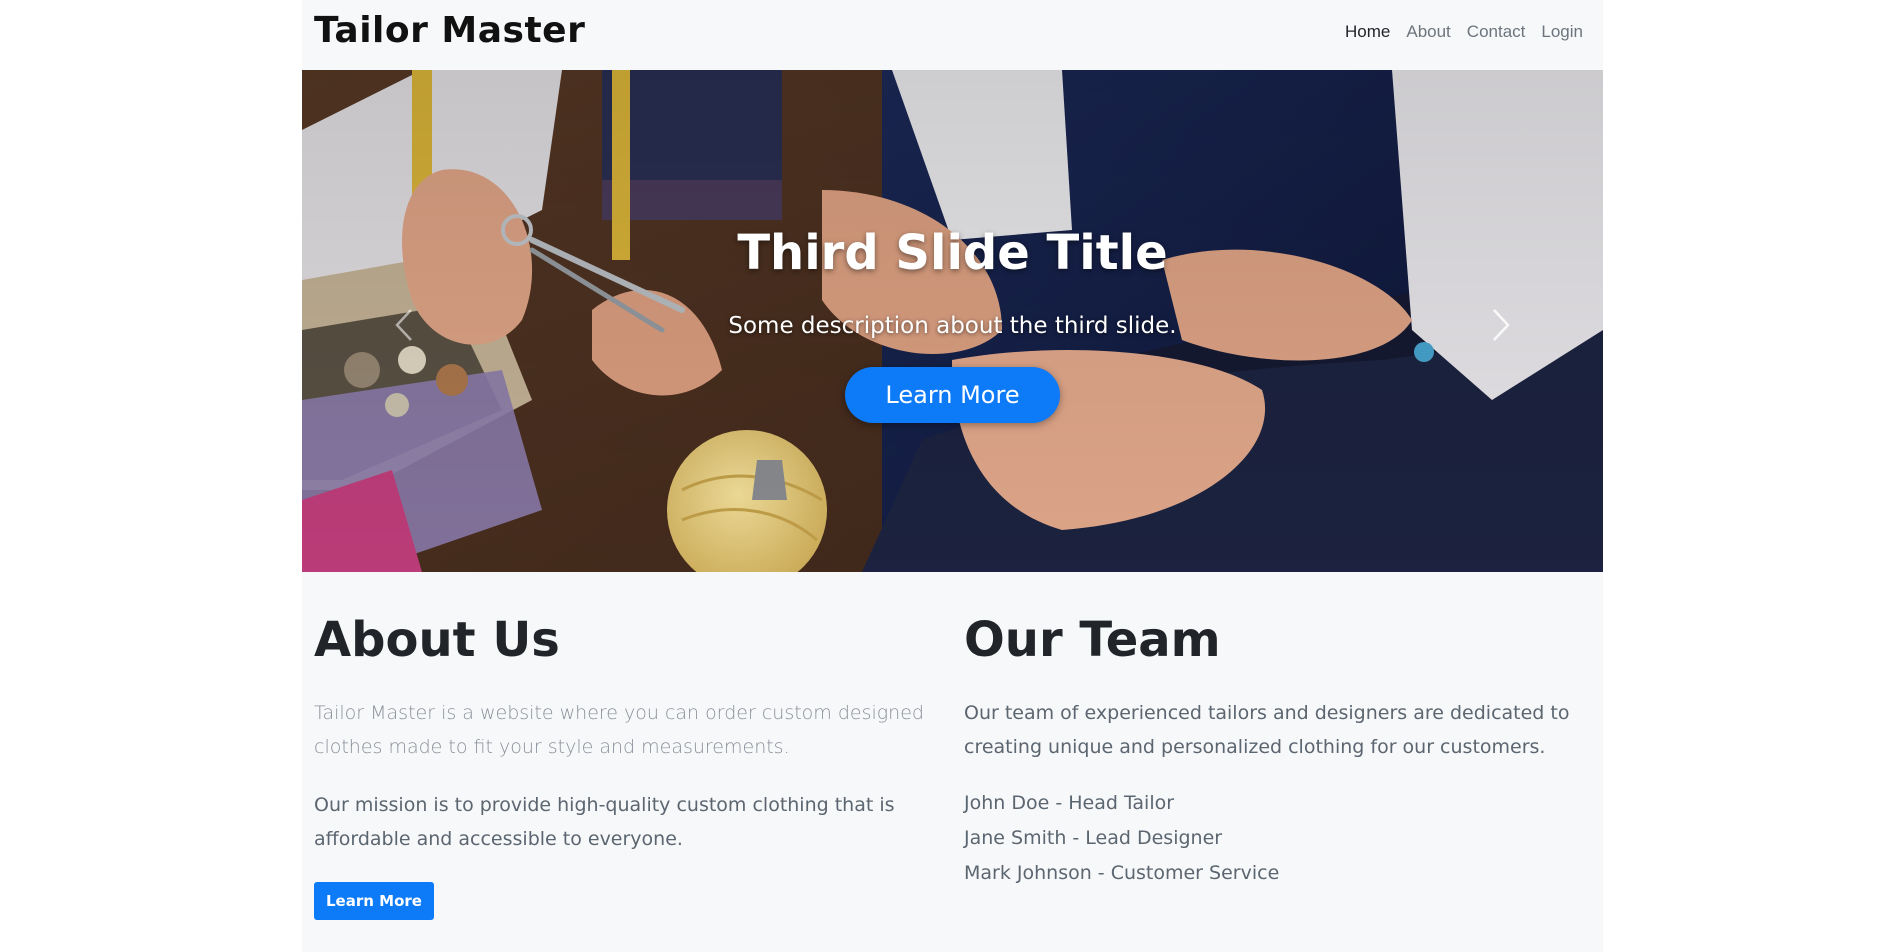 The width and height of the screenshot is (1890, 952). What do you see at coordinates (1562, 32) in the screenshot?
I see `nav-login: Login` at bounding box center [1562, 32].